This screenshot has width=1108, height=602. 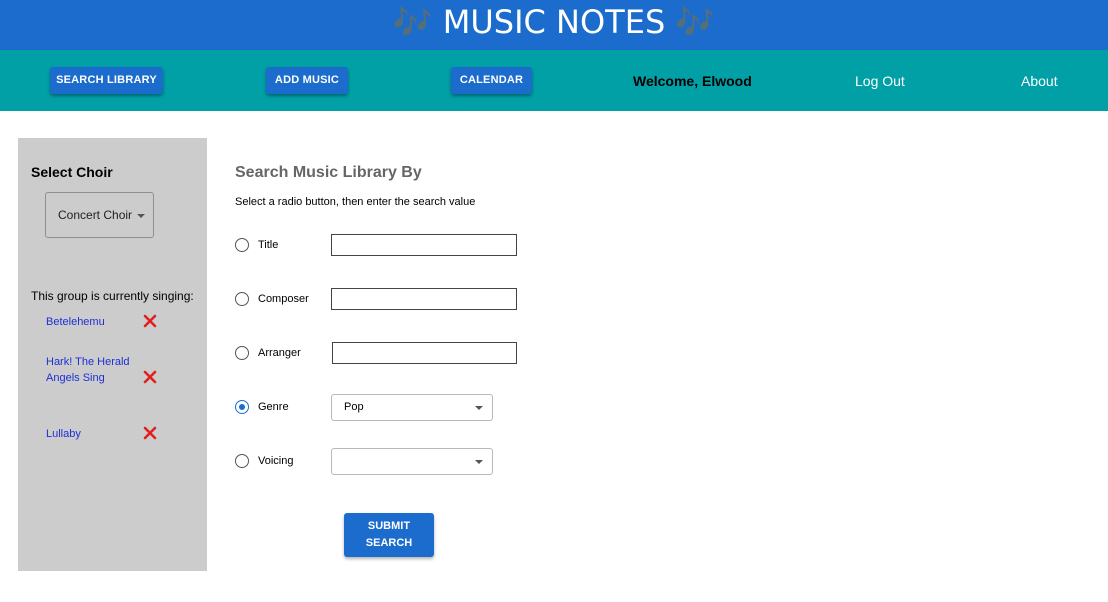 I want to click on welcome-text: Welcome, Elwood, so click(x=692, y=81).